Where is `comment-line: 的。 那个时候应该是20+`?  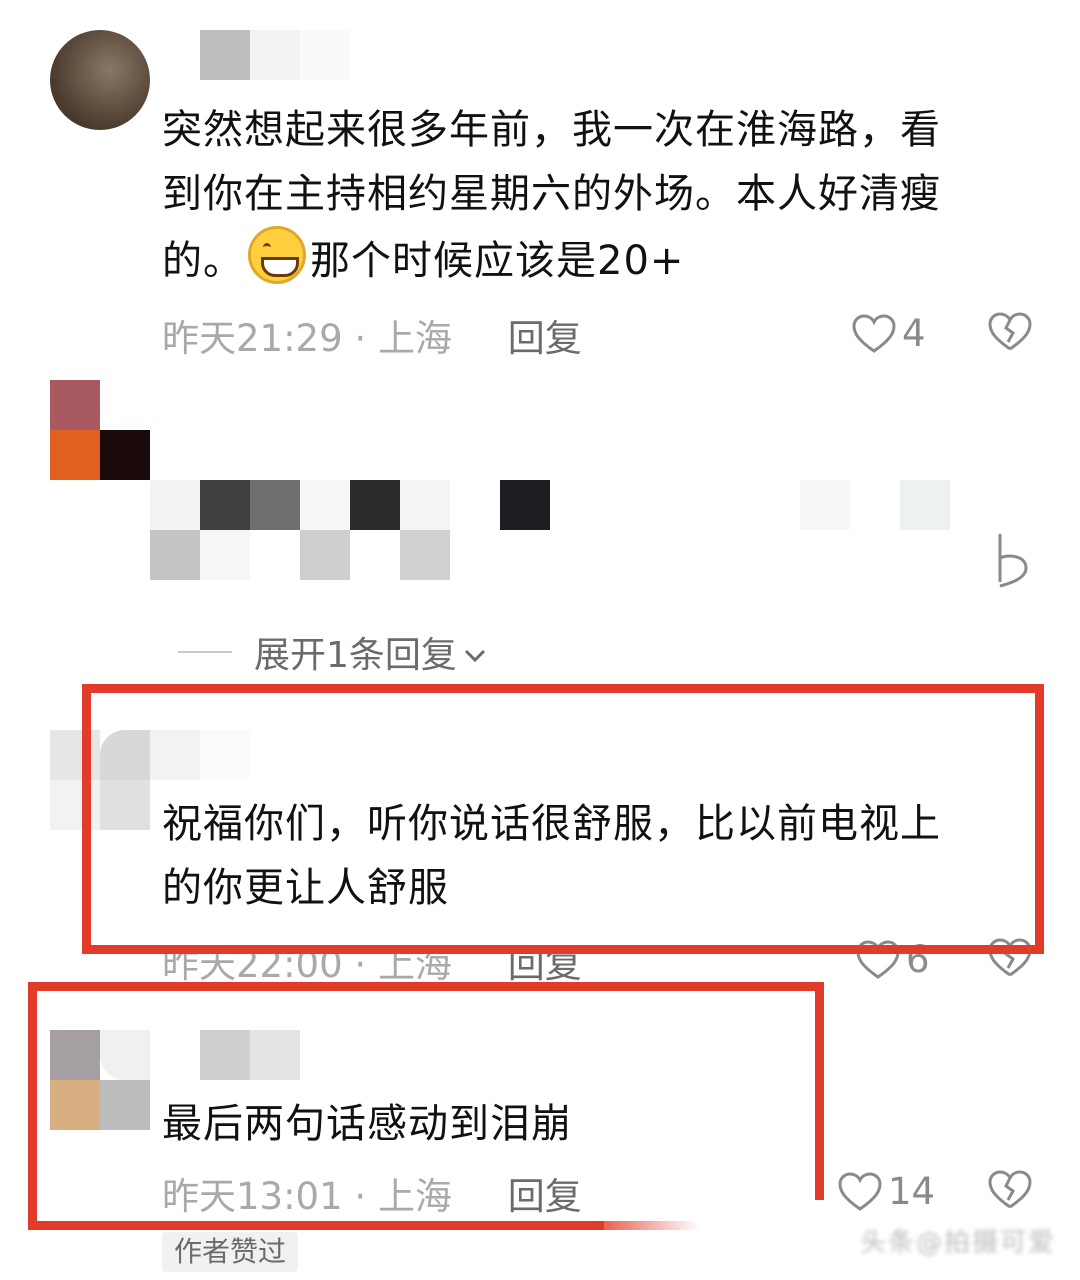 comment-line: 的。 那个时候应该是20+ is located at coordinates (551, 259).